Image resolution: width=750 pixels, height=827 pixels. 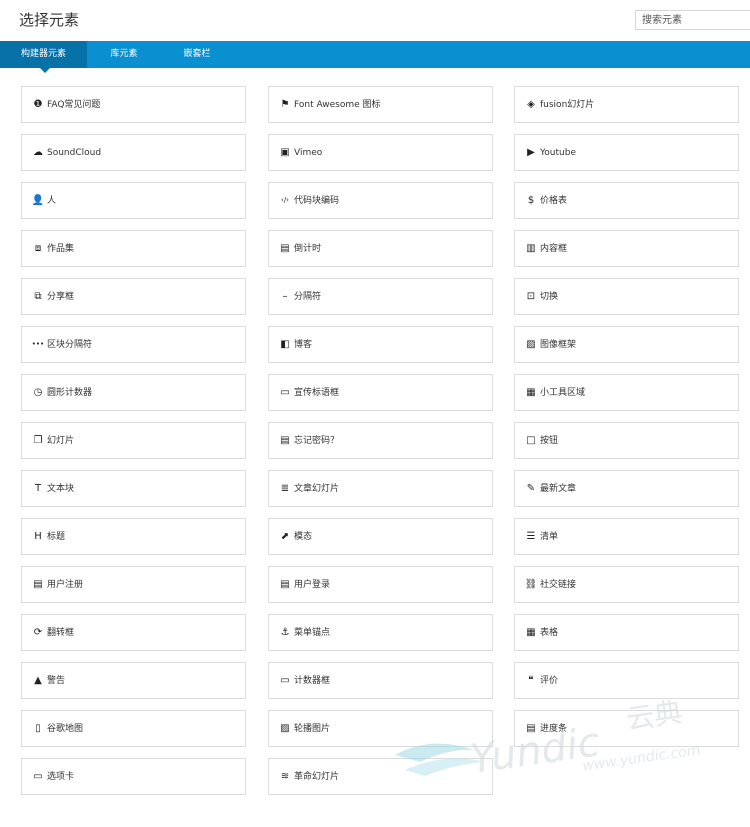 I want to click on element-card: ⛓ 社交链接, so click(x=626, y=584).